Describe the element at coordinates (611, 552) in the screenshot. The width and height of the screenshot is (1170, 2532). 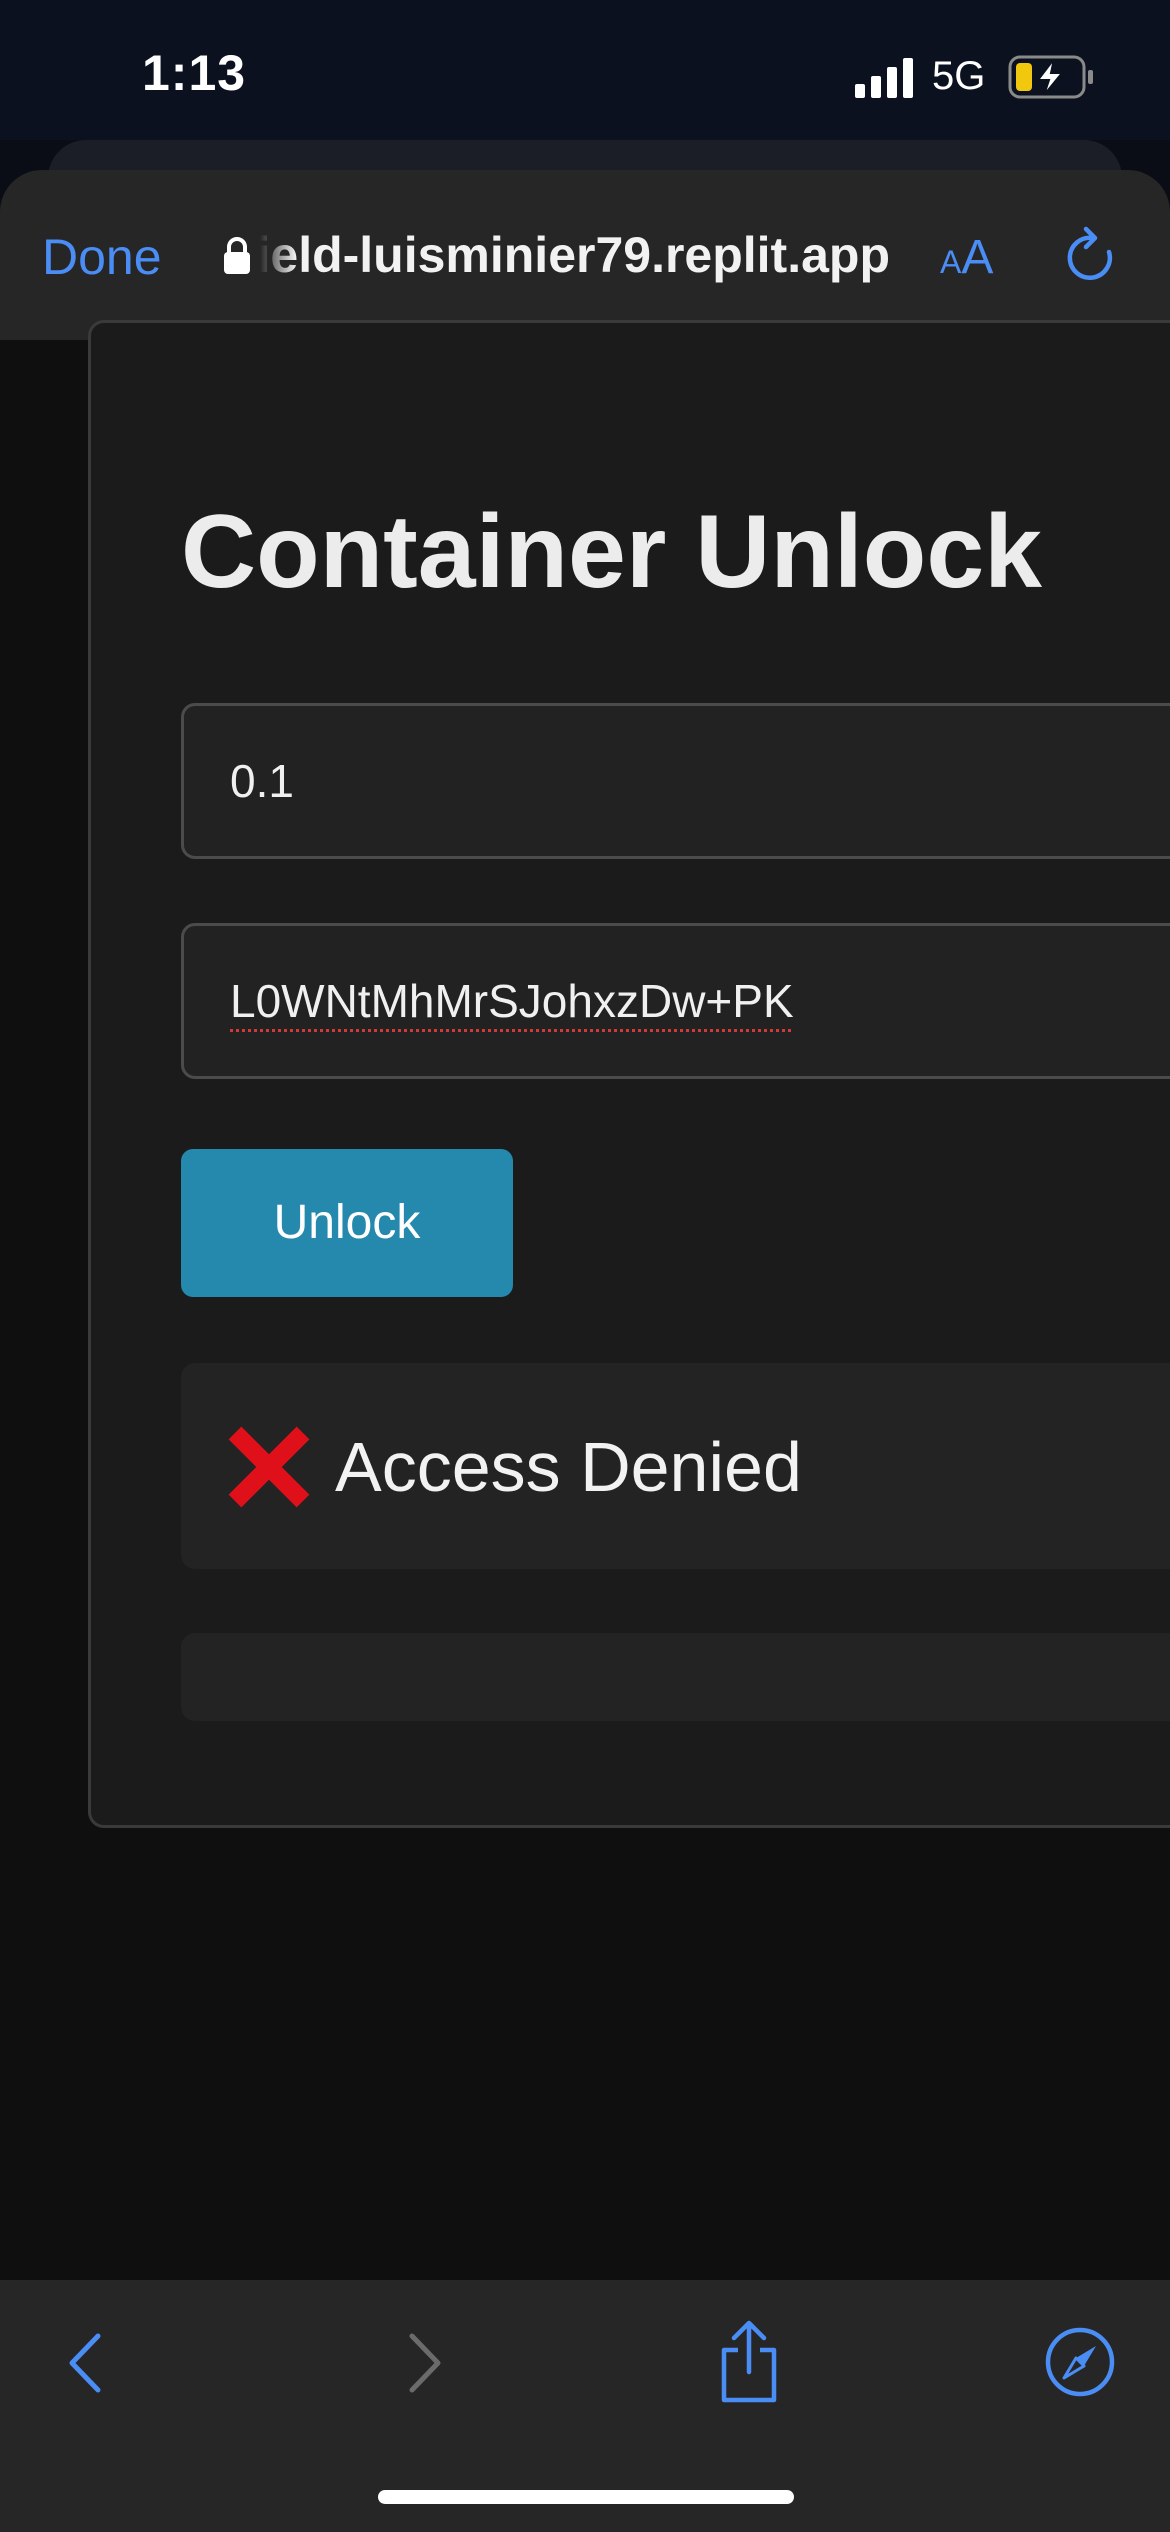
I see `page-title: Container Unlock` at that location.